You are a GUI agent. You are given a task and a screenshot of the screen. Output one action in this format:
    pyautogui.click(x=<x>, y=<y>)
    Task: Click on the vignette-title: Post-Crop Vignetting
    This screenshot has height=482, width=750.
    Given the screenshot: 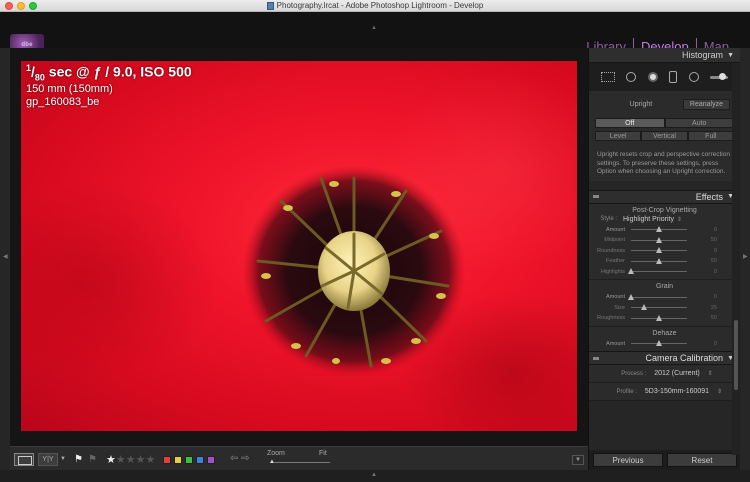 What is the action you would take?
    pyautogui.click(x=664, y=210)
    